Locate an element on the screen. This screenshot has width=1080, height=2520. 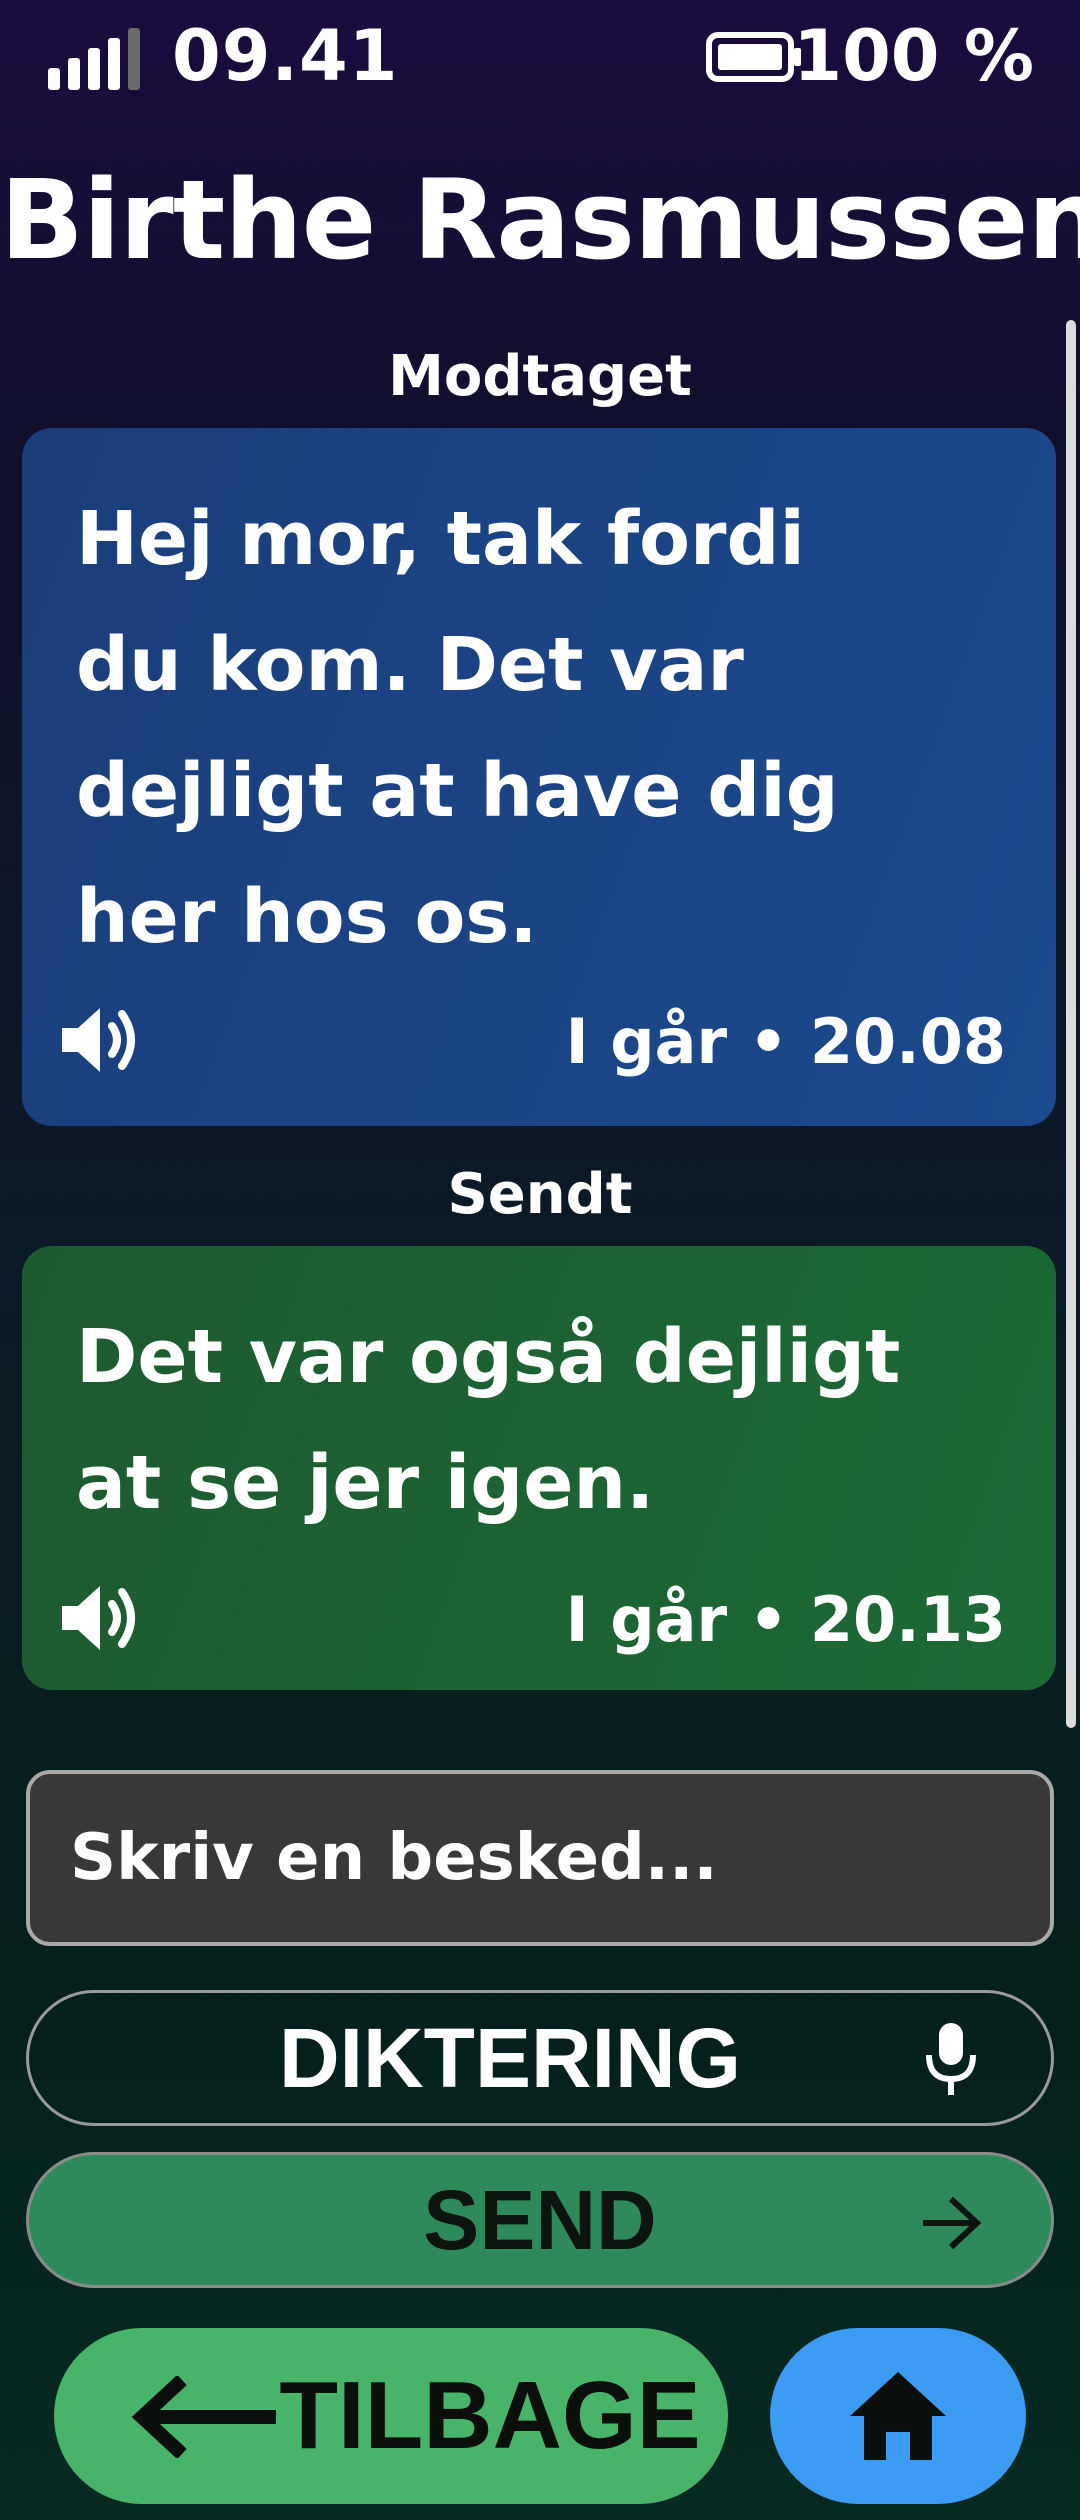
status-time: 09.41 is located at coordinates (285, 56).